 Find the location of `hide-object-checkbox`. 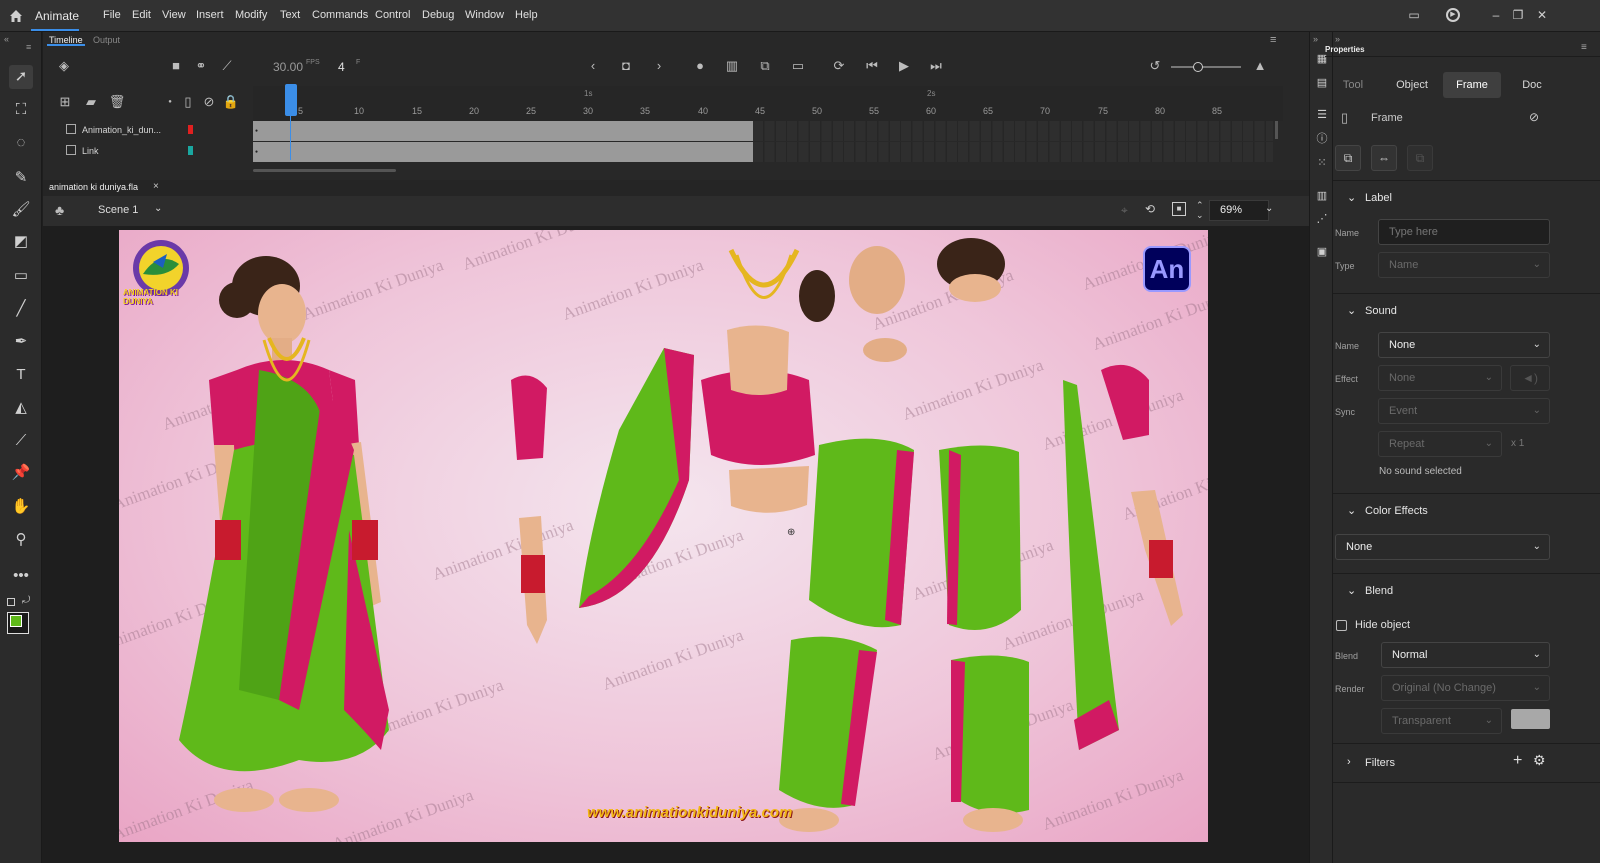

hide-object-checkbox is located at coordinates (1341, 625).